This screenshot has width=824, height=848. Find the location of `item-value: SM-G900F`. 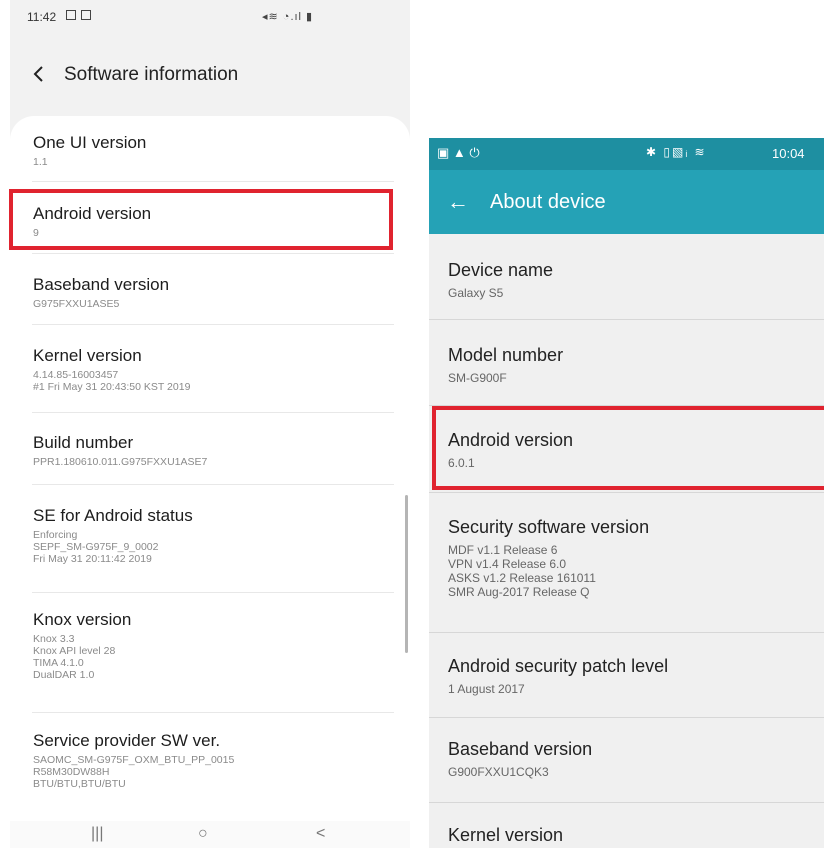

item-value: SM-G900F is located at coordinates (477, 378).